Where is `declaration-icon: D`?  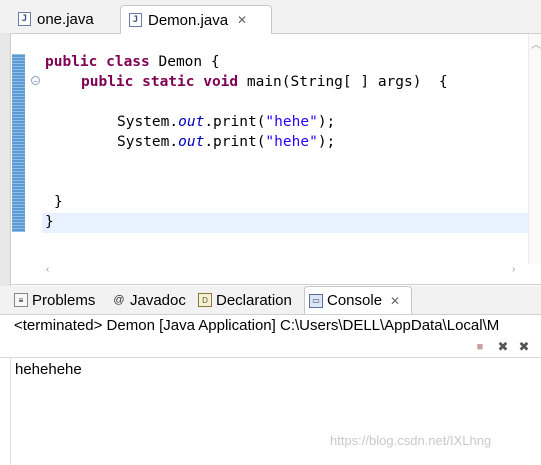 declaration-icon: D is located at coordinates (205, 300).